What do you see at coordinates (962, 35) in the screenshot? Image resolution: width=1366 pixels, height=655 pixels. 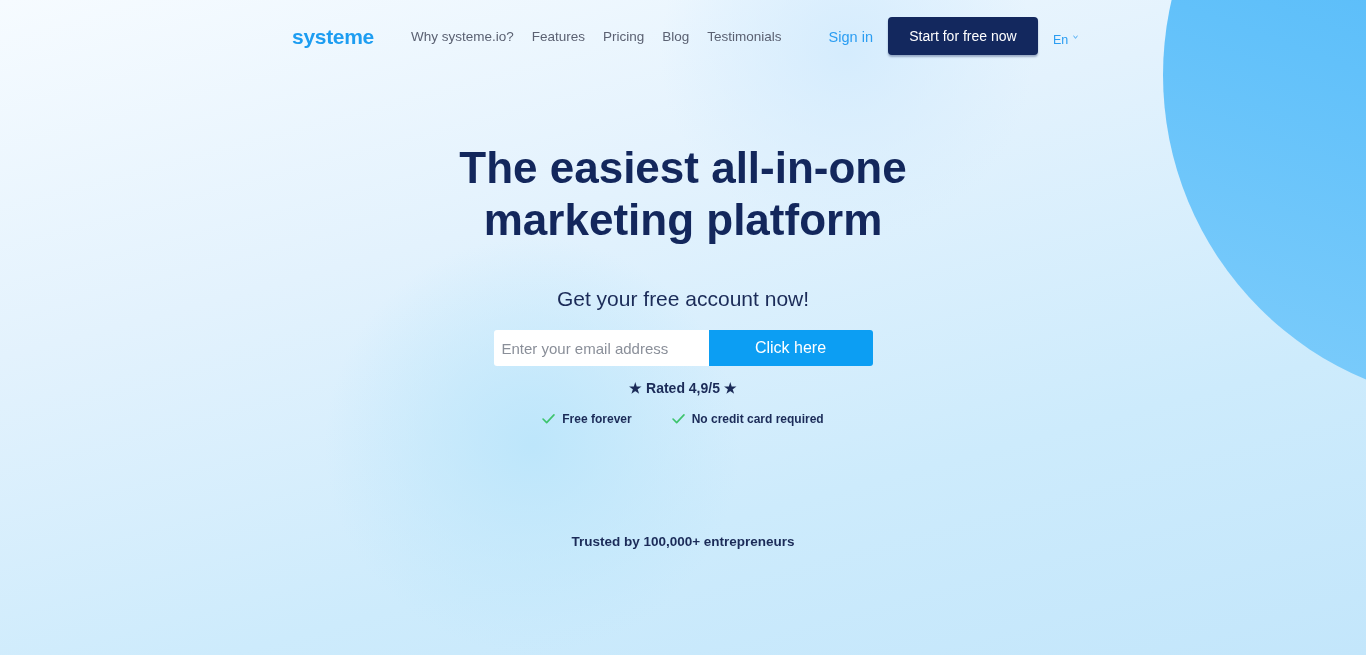 I see `start-free-button: Start for free now` at bounding box center [962, 35].